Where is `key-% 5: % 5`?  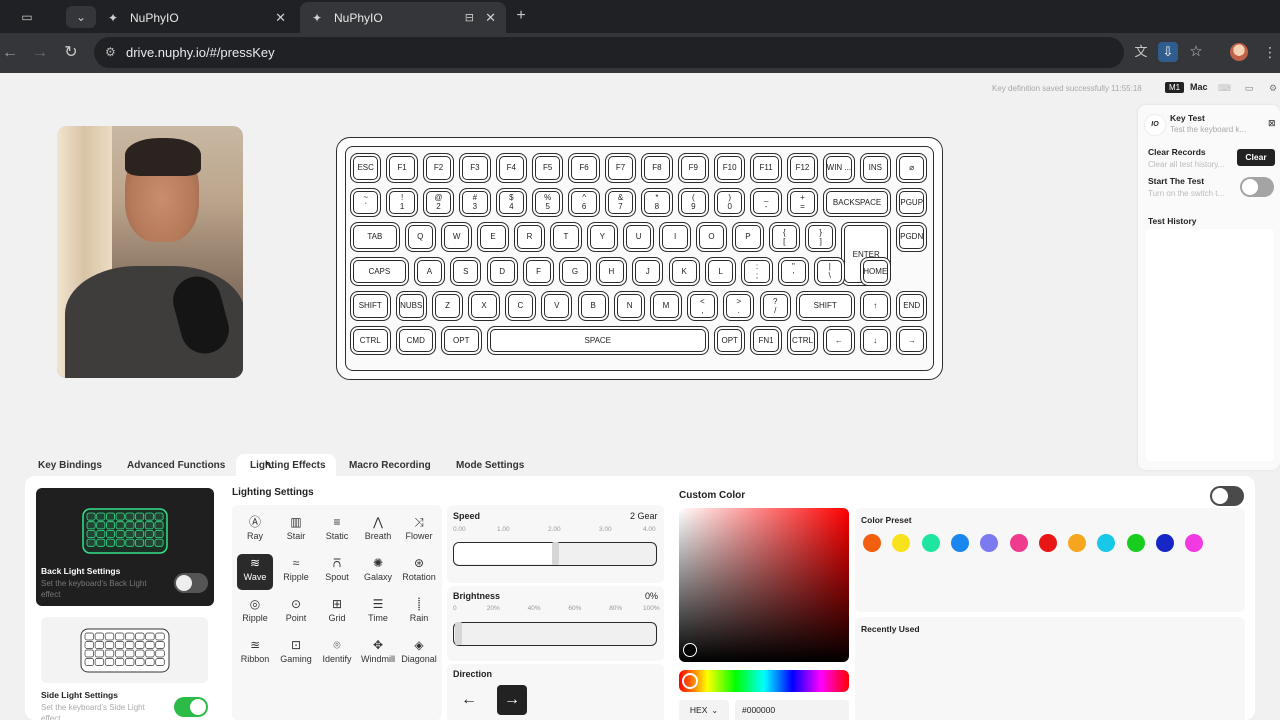 key-% 5: % 5 is located at coordinates (548, 202).